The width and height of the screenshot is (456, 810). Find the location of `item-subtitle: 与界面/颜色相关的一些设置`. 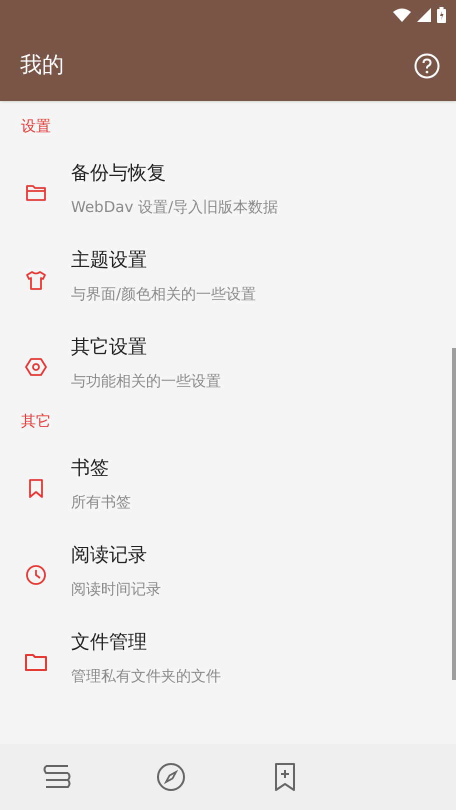

item-subtitle: 与界面/颜色相关的一些设置 is located at coordinates (163, 294).